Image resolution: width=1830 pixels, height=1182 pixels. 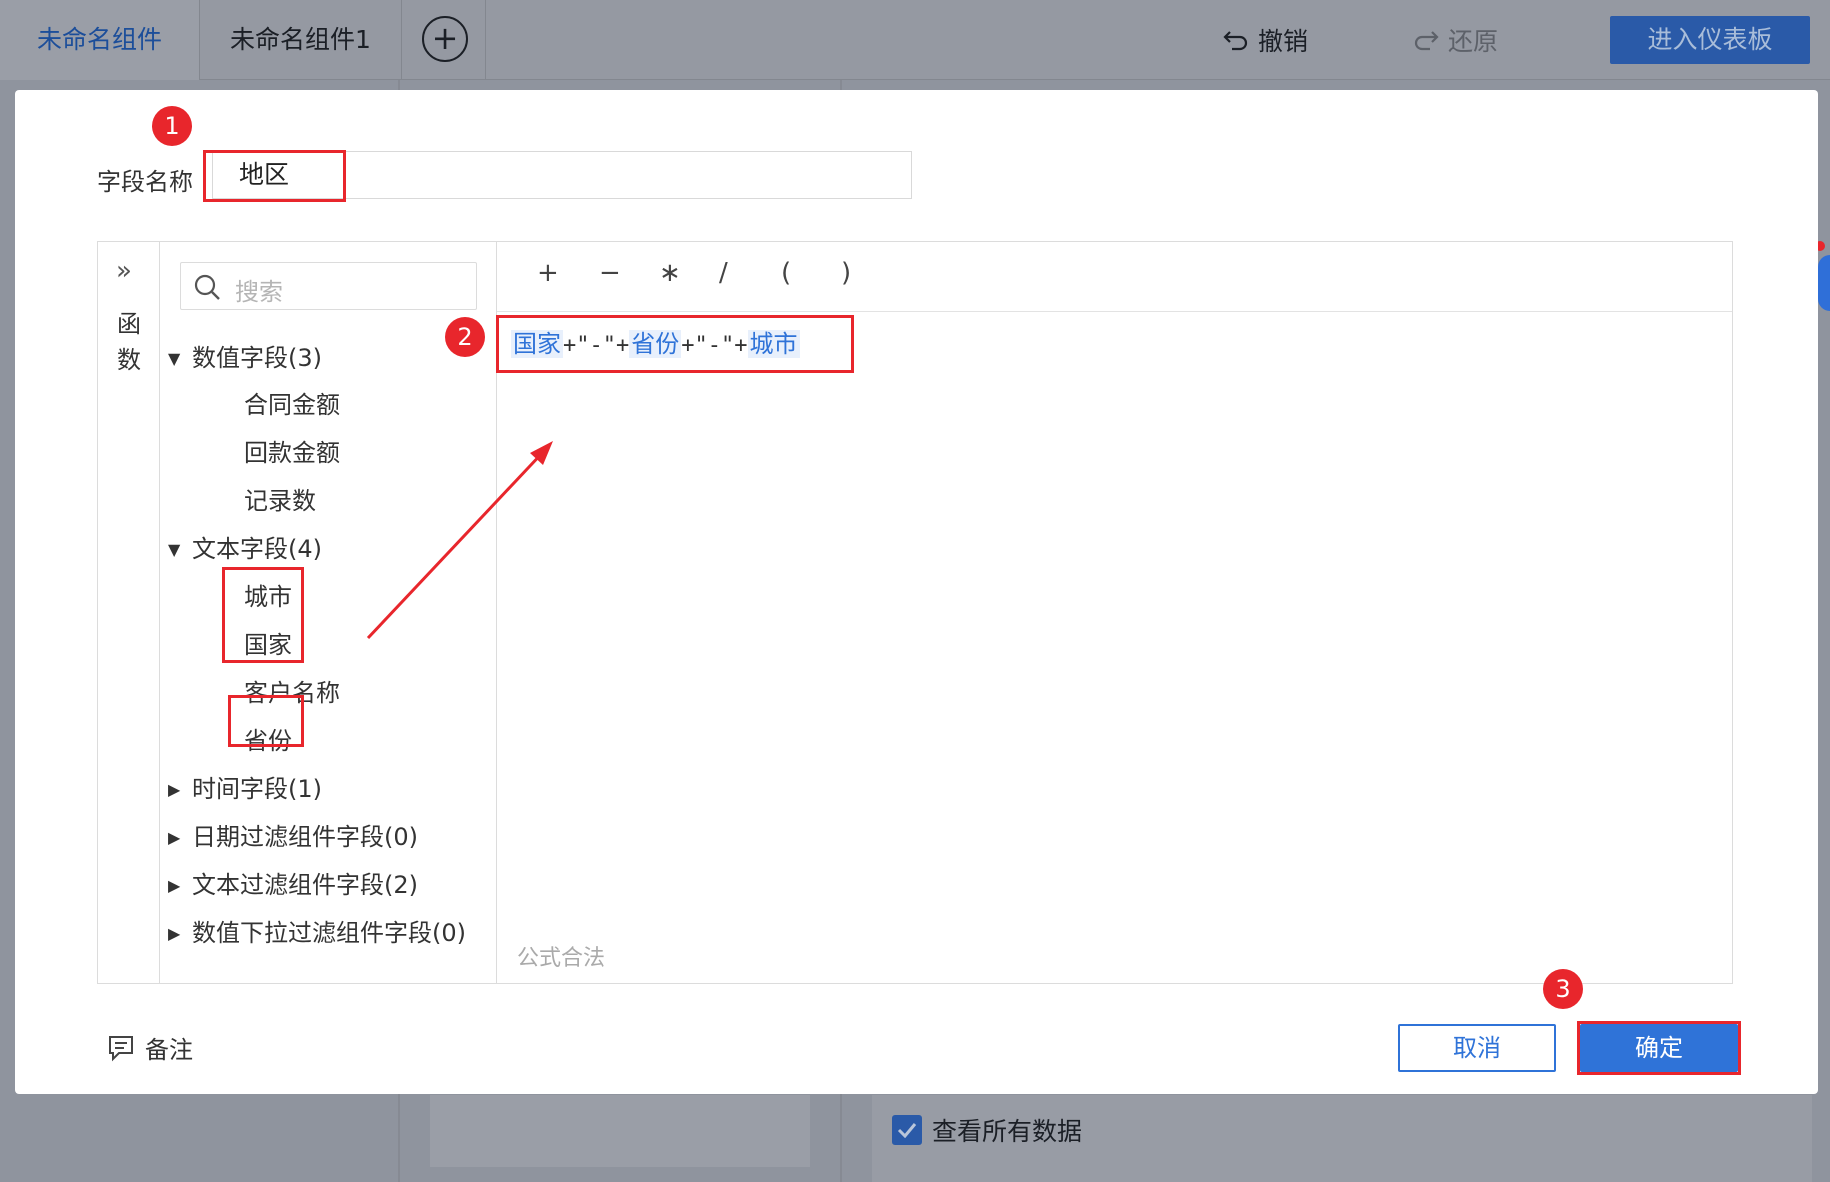 What do you see at coordinates (1659, 1048) in the screenshot?
I see `annotation-box-confirm` at bounding box center [1659, 1048].